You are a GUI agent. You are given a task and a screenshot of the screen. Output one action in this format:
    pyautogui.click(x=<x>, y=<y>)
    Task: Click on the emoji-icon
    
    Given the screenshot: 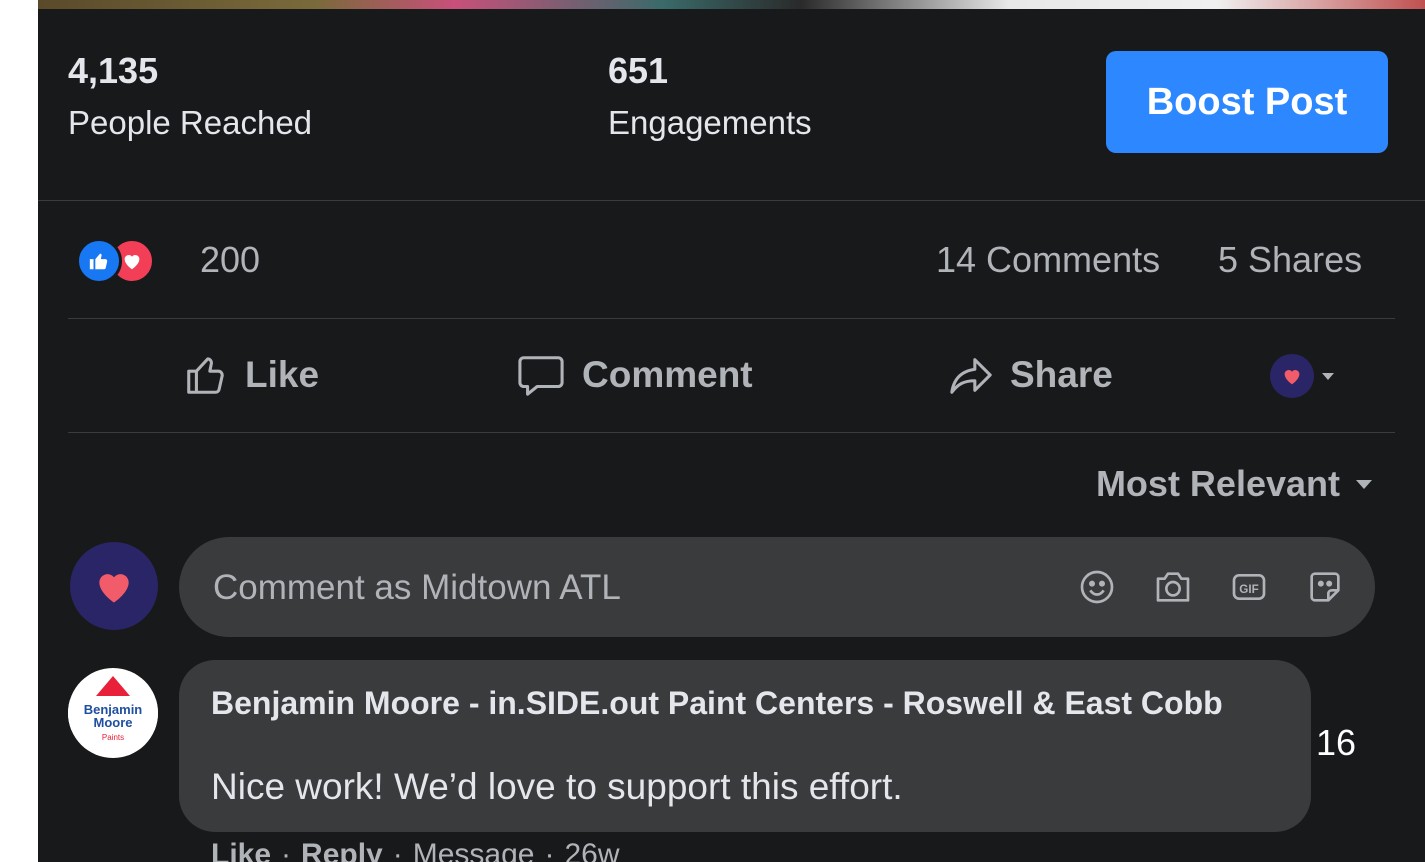 What is the action you would take?
    pyautogui.click(x=1097, y=587)
    